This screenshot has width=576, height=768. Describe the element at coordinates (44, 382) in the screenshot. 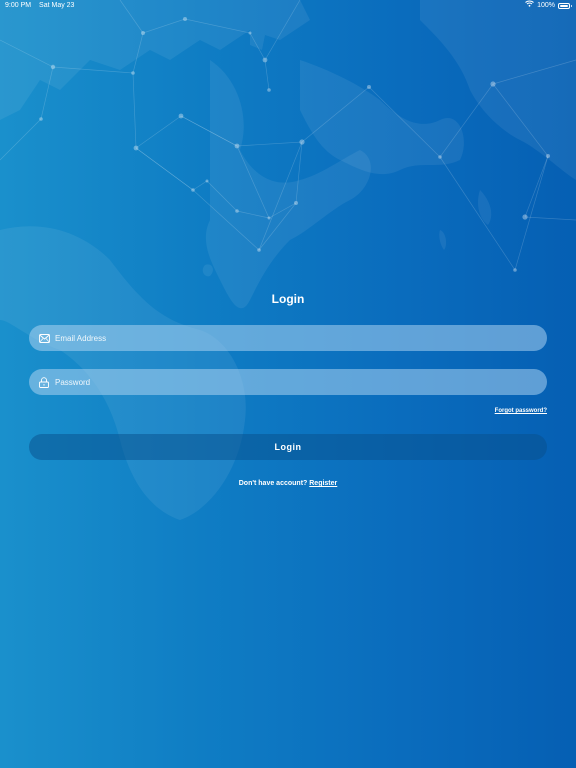

I see `lock-icon` at that location.